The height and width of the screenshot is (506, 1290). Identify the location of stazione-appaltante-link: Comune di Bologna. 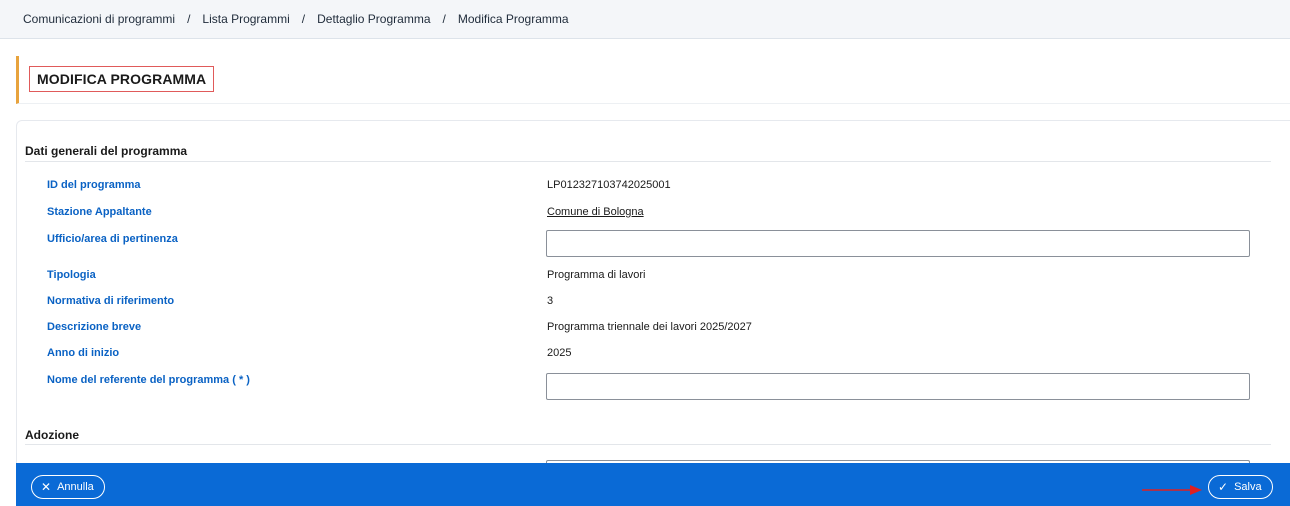
(595, 212).